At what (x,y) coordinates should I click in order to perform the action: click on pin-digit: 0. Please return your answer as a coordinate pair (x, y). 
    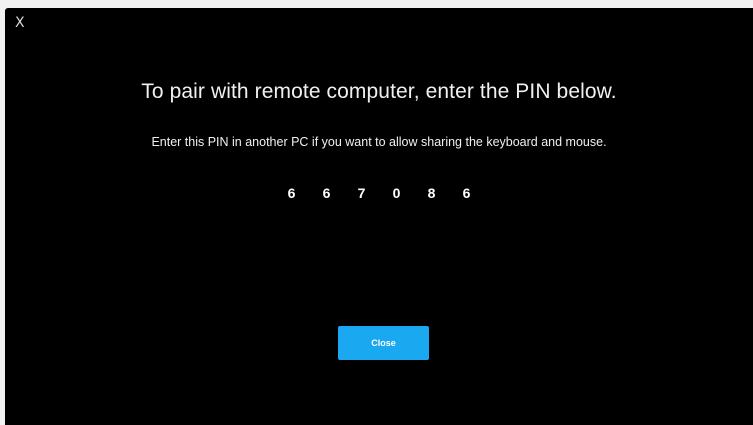
    Looking at the image, I should click on (396, 193).